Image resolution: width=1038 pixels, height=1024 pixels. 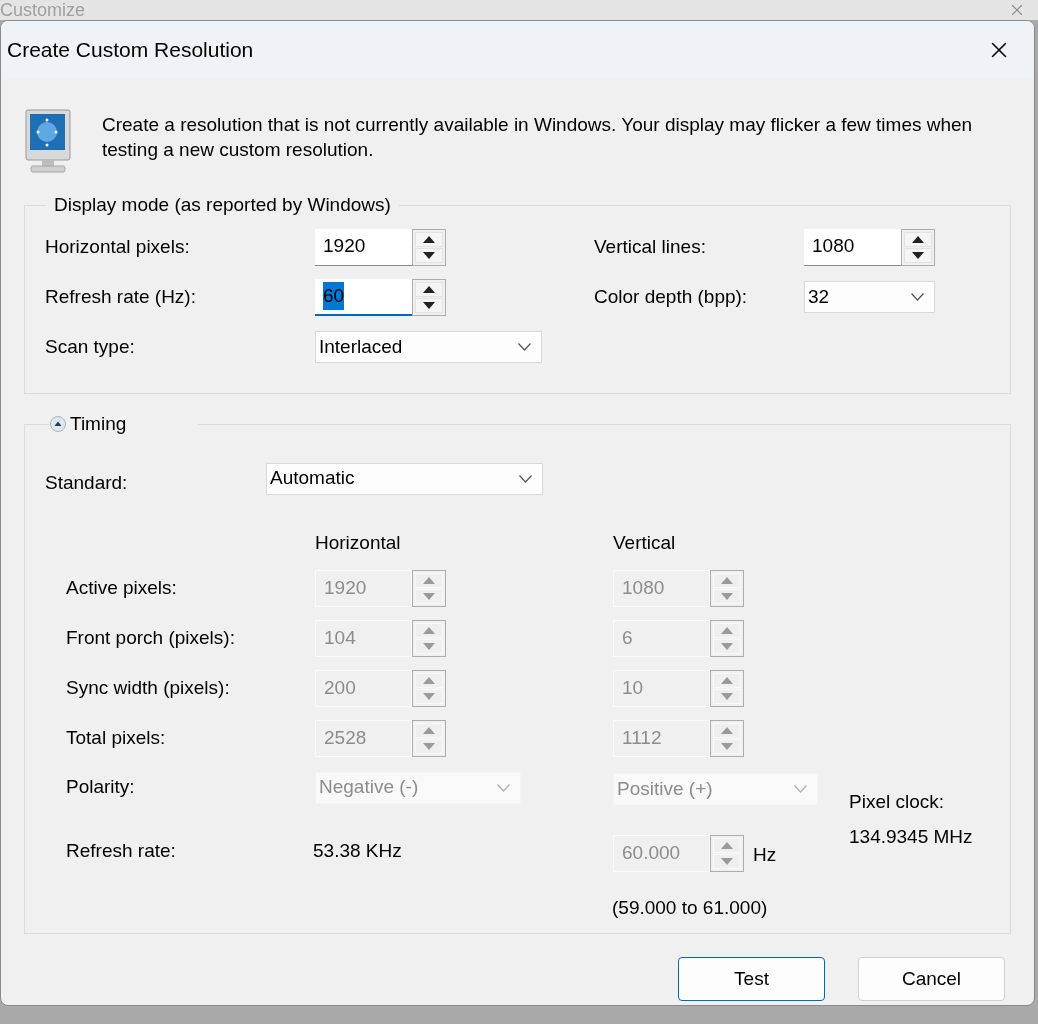 What do you see at coordinates (690, 908) in the screenshot?
I see `range-text: (59.000 to 61.000)` at bounding box center [690, 908].